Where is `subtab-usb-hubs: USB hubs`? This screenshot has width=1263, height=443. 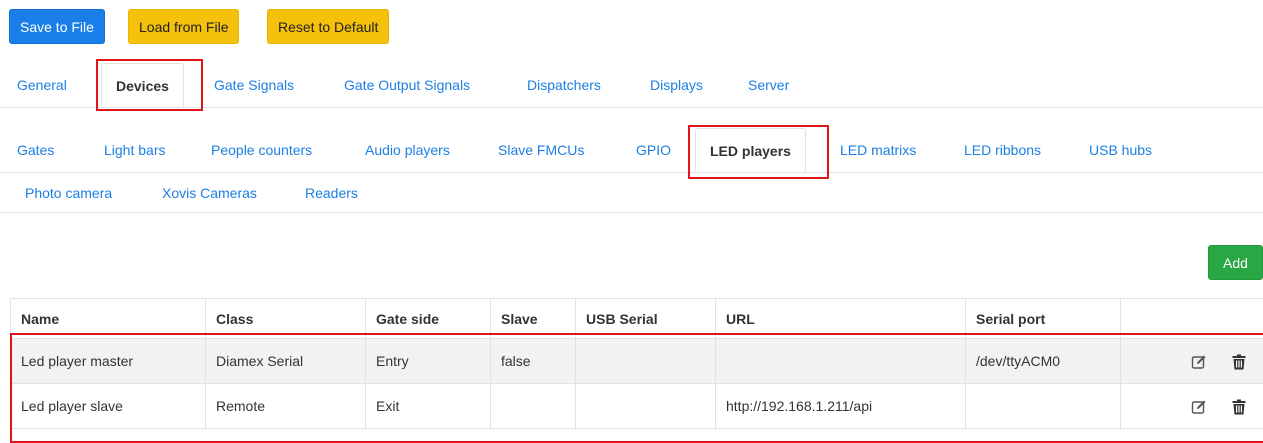
subtab-usb-hubs: USB hubs is located at coordinates (1120, 150).